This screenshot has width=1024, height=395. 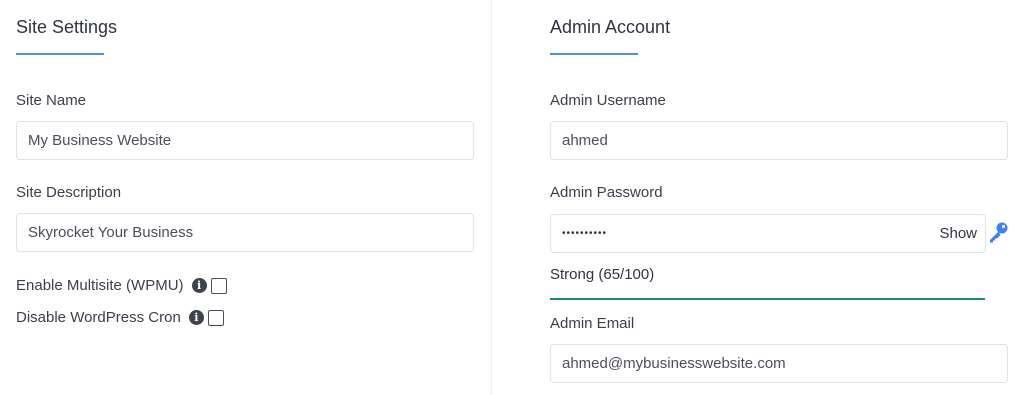 What do you see at coordinates (245, 140) in the screenshot?
I see `site-name-input: My Business Website` at bounding box center [245, 140].